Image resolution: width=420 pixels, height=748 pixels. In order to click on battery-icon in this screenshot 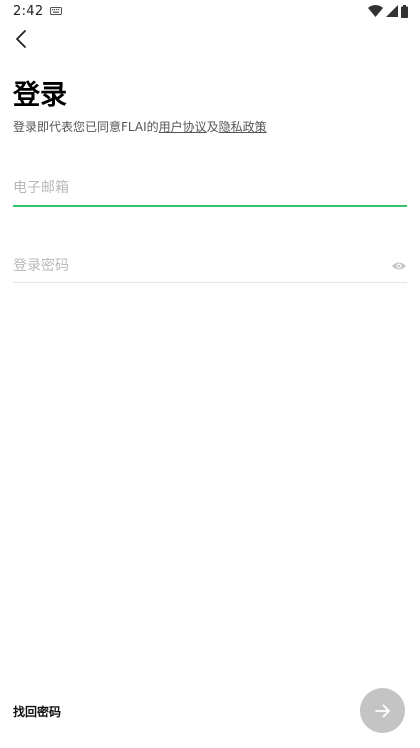, I will do `click(404, 11)`.